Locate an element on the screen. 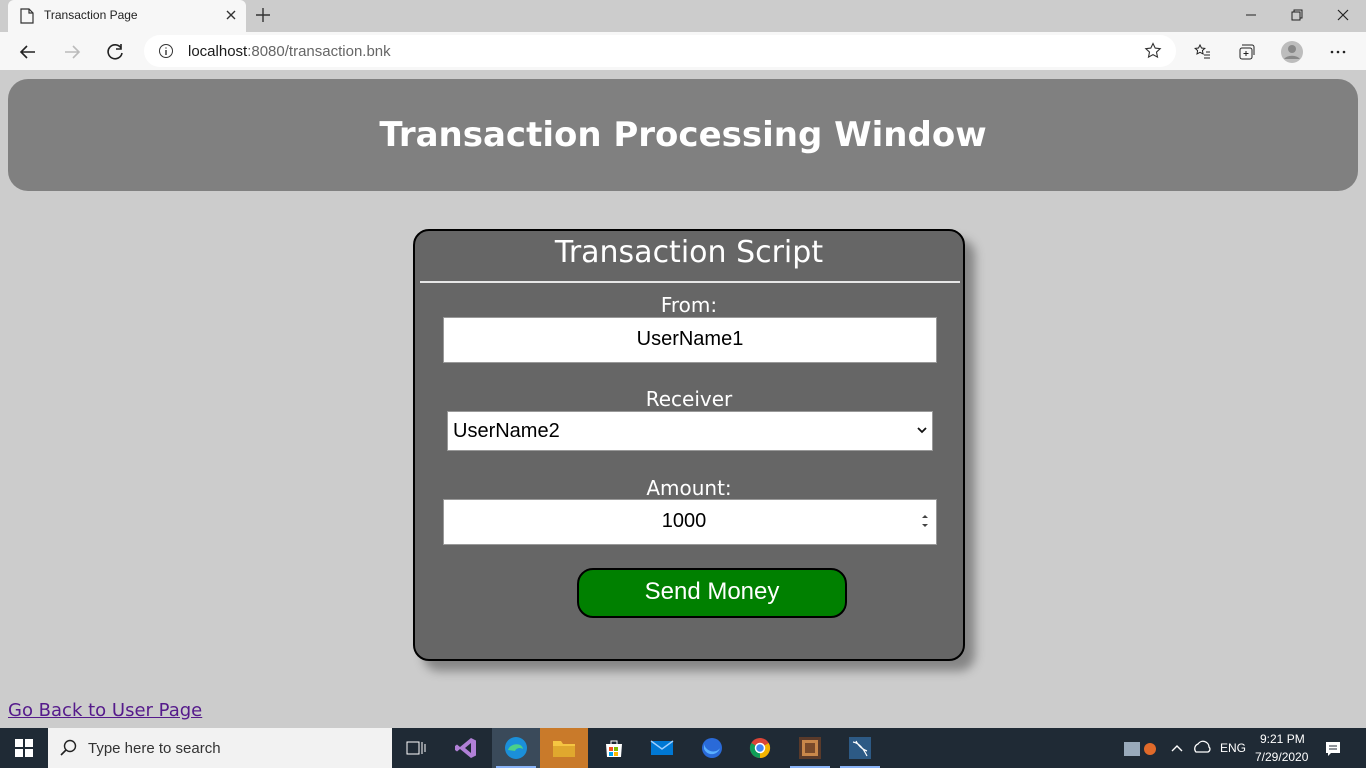 This screenshot has height=768, width=1366. arrow-right-icon is located at coordinates (73, 52).